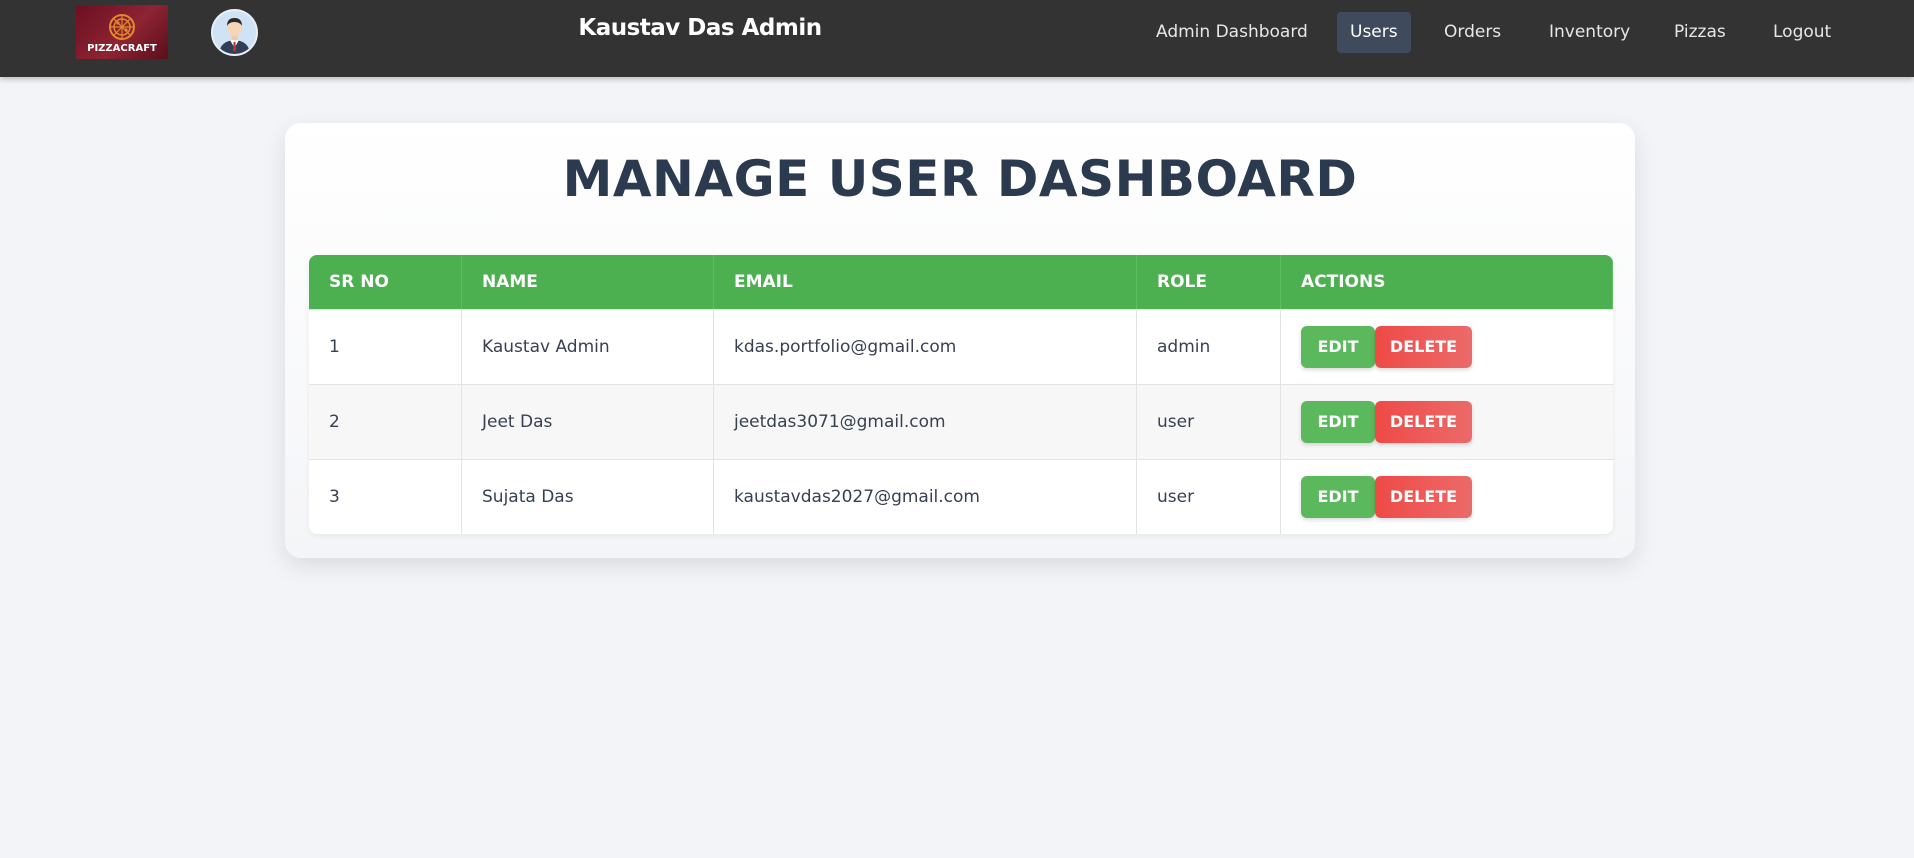 Image resolution: width=1914 pixels, height=858 pixels. I want to click on cell-name: Sujata Das, so click(588, 497).